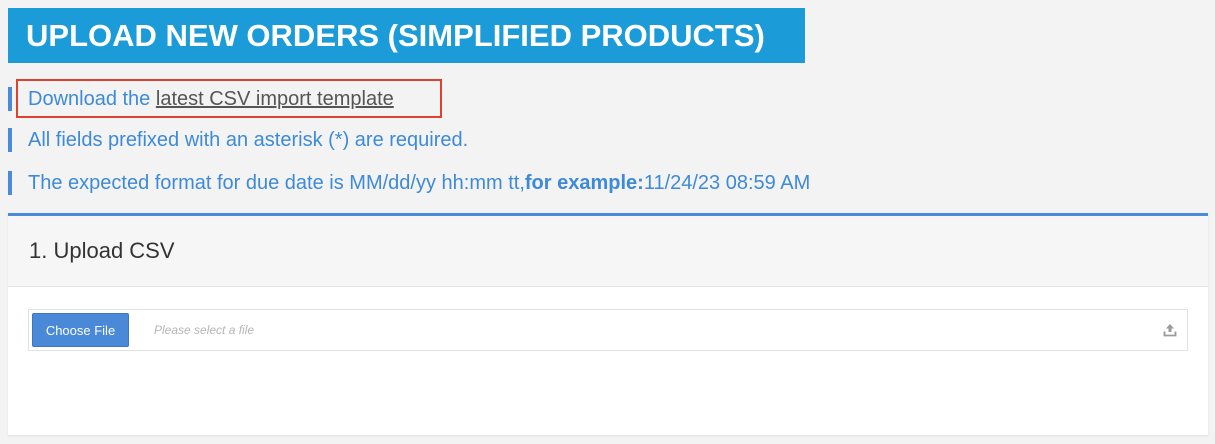  What do you see at coordinates (608, 330) in the screenshot?
I see `file-input-row: Choose File Please select a file` at bounding box center [608, 330].